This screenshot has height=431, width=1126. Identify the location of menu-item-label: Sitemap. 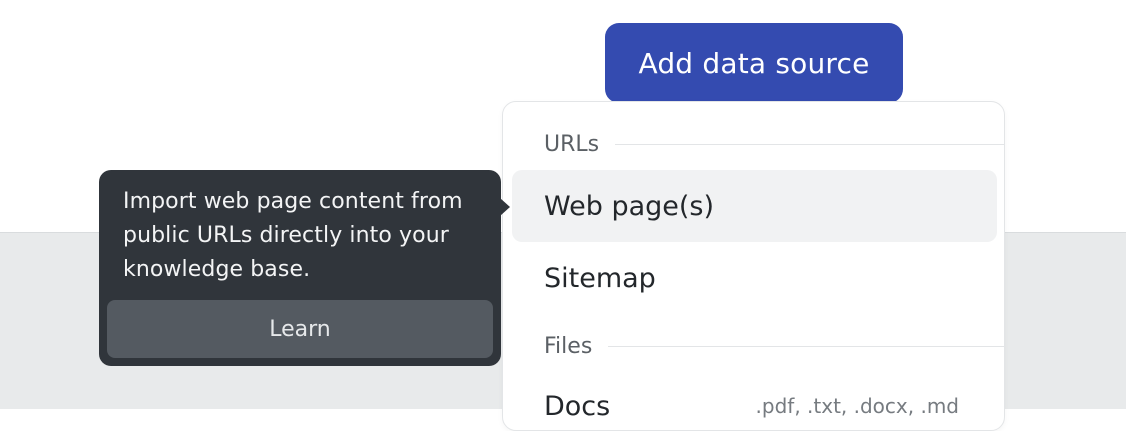
(600, 278).